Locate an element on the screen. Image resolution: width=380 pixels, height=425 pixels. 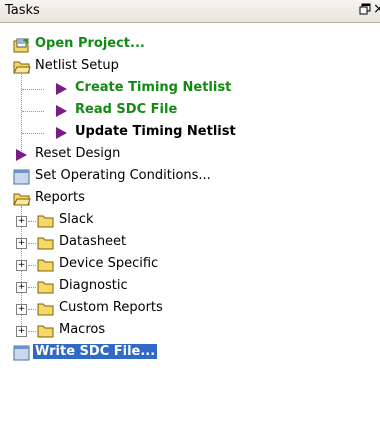
folder-diagnostic: + Diagnostic is located at coordinates (190, 287).